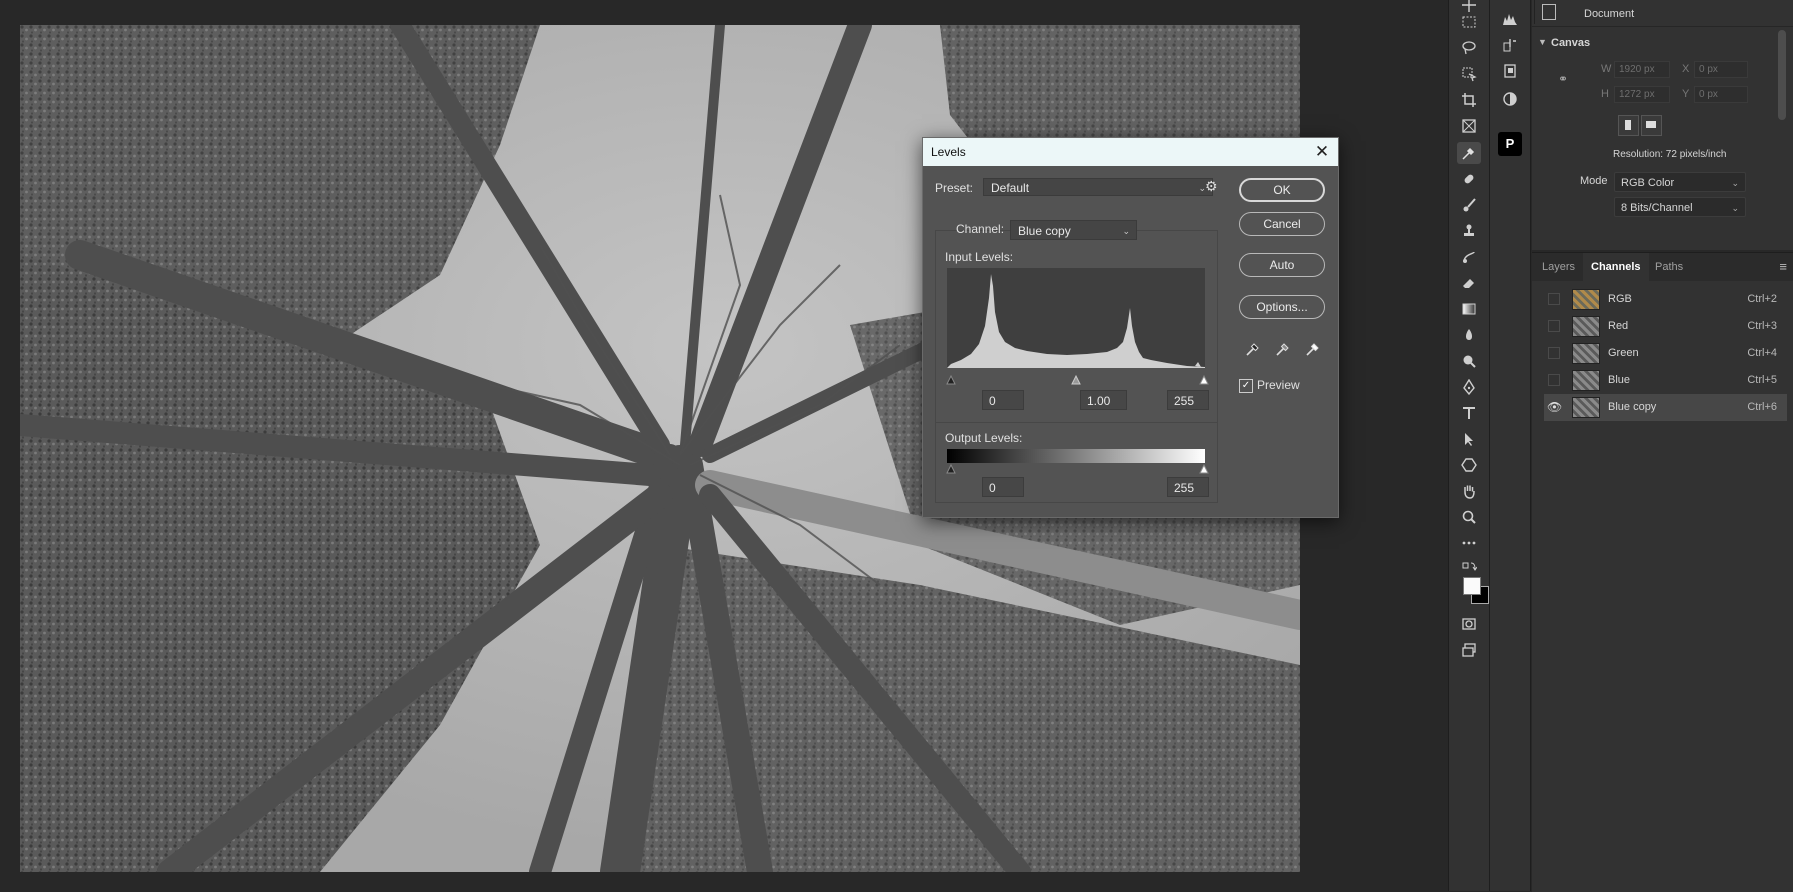 The width and height of the screenshot is (1793, 892). Describe the element at coordinates (1469, 568) in the screenshot. I see `swap-colors-icon` at that location.